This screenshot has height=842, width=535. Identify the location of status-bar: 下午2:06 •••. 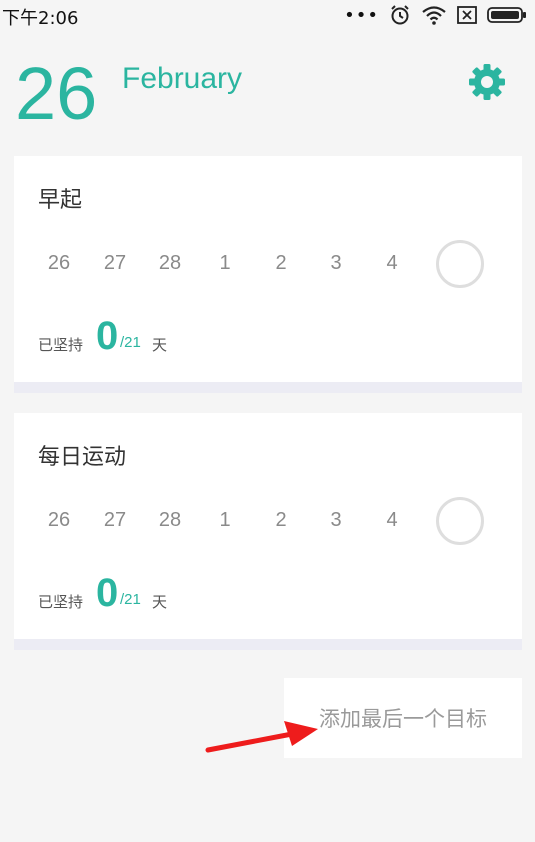
(267, 16).